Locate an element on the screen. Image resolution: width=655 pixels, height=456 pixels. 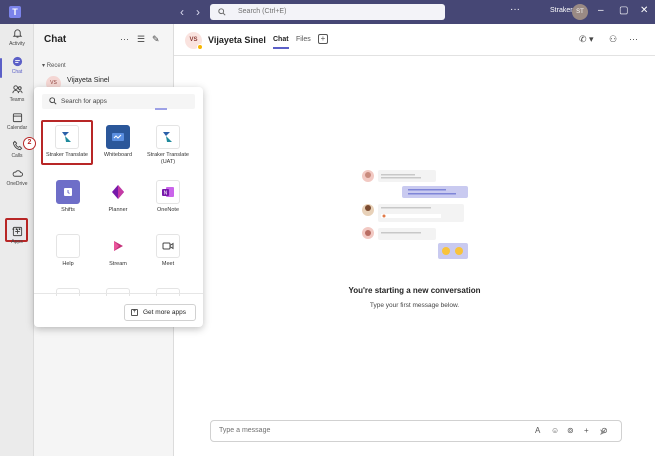
straker-translate-icon is located at coordinates (67, 137).